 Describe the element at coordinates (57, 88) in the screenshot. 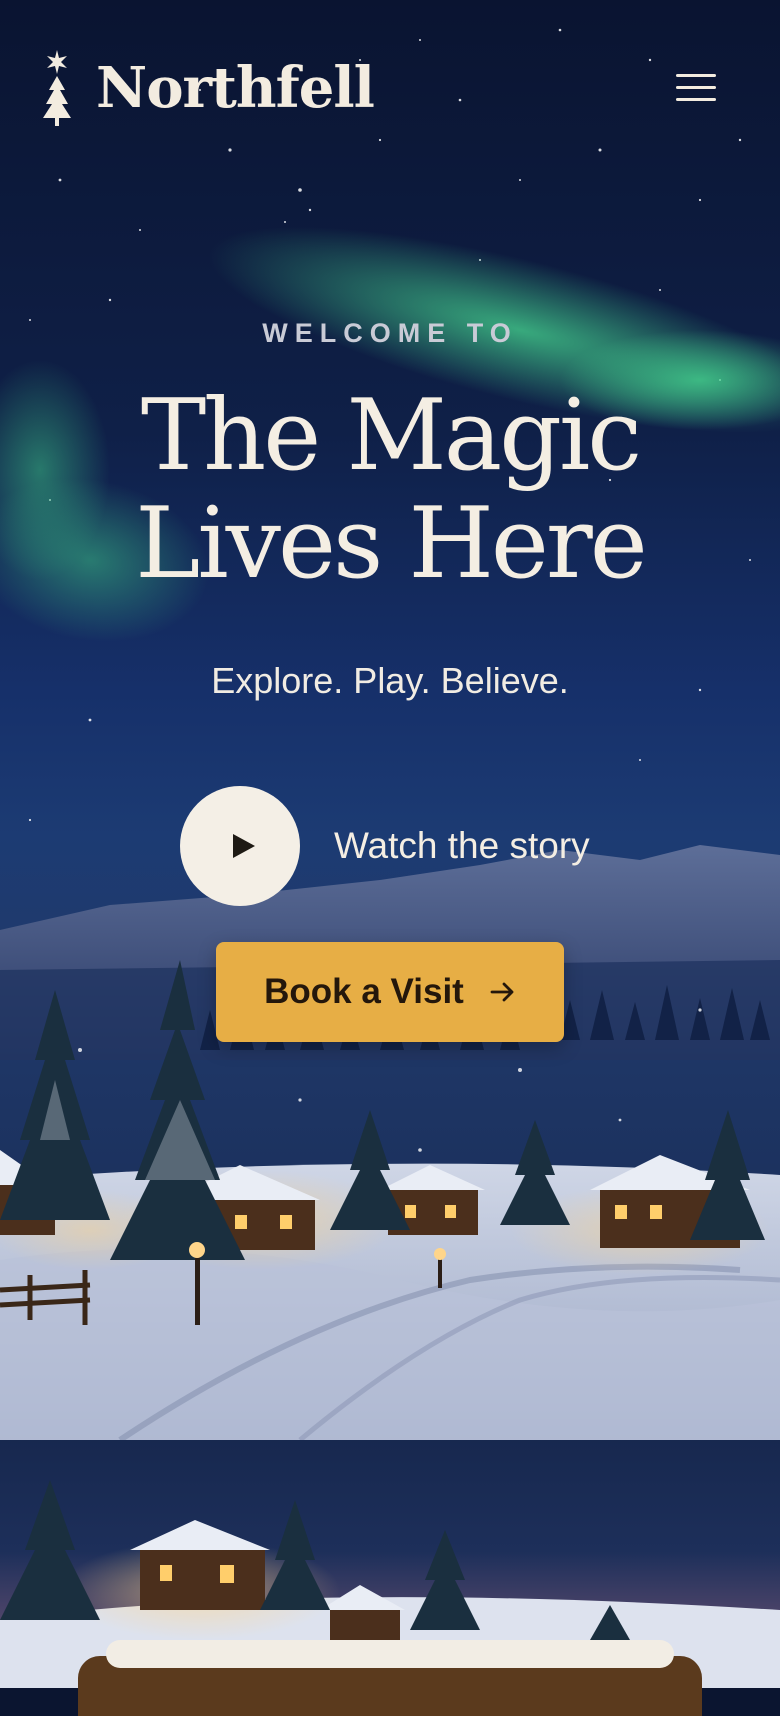

I see `star-tree-icon` at that location.